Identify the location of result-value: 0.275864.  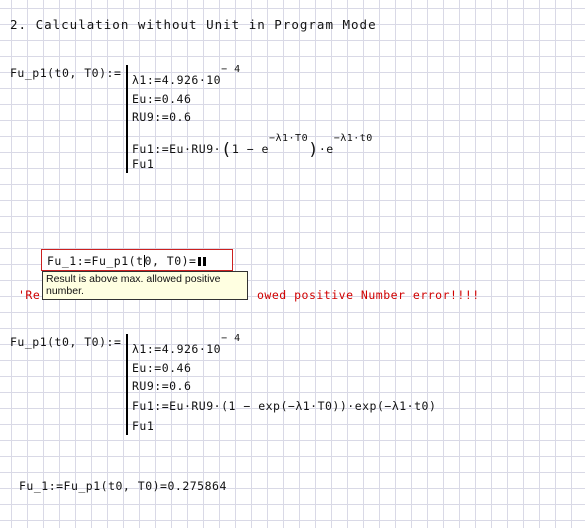
(197, 486).